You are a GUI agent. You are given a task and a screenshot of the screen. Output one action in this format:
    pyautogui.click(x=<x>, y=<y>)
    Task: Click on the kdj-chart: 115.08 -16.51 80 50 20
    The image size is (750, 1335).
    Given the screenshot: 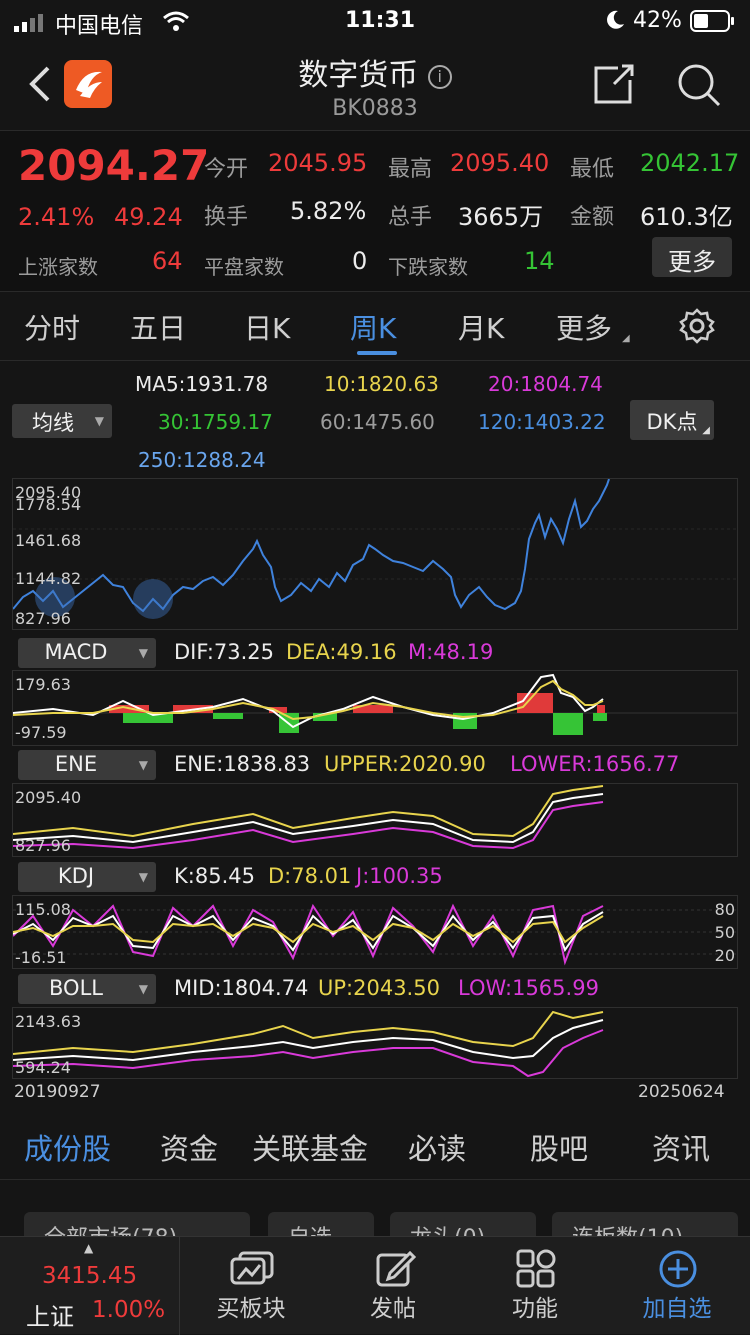 What is the action you would take?
    pyautogui.click(x=375, y=932)
    